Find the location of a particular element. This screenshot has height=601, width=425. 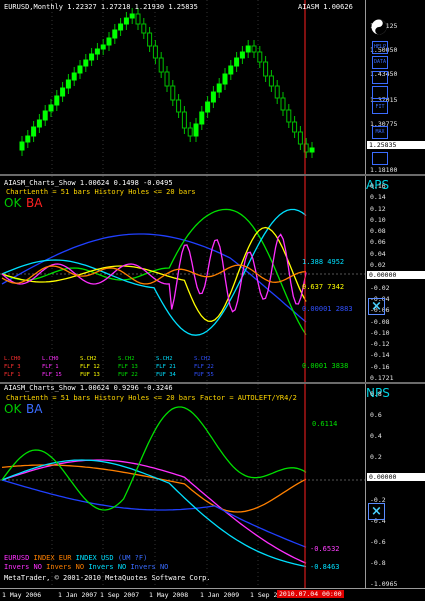

nps-header: AIASM_Charts_Show 1.00624 0.9296 -0.3246 is located at coordinates (88, 388).